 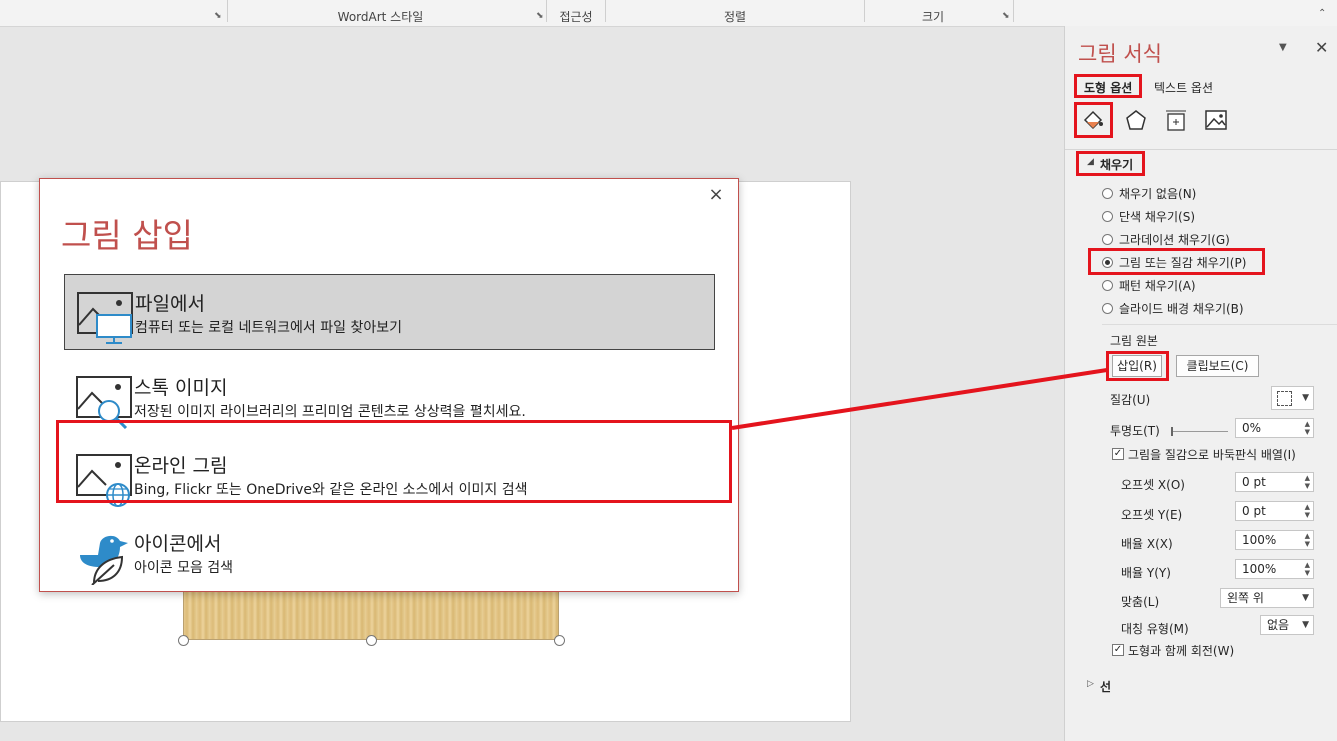 What do you see at coordinates (576, 17) in the screenshot?
I see `ribbon-group-label: 접근성` at bounding box center [576, 17].